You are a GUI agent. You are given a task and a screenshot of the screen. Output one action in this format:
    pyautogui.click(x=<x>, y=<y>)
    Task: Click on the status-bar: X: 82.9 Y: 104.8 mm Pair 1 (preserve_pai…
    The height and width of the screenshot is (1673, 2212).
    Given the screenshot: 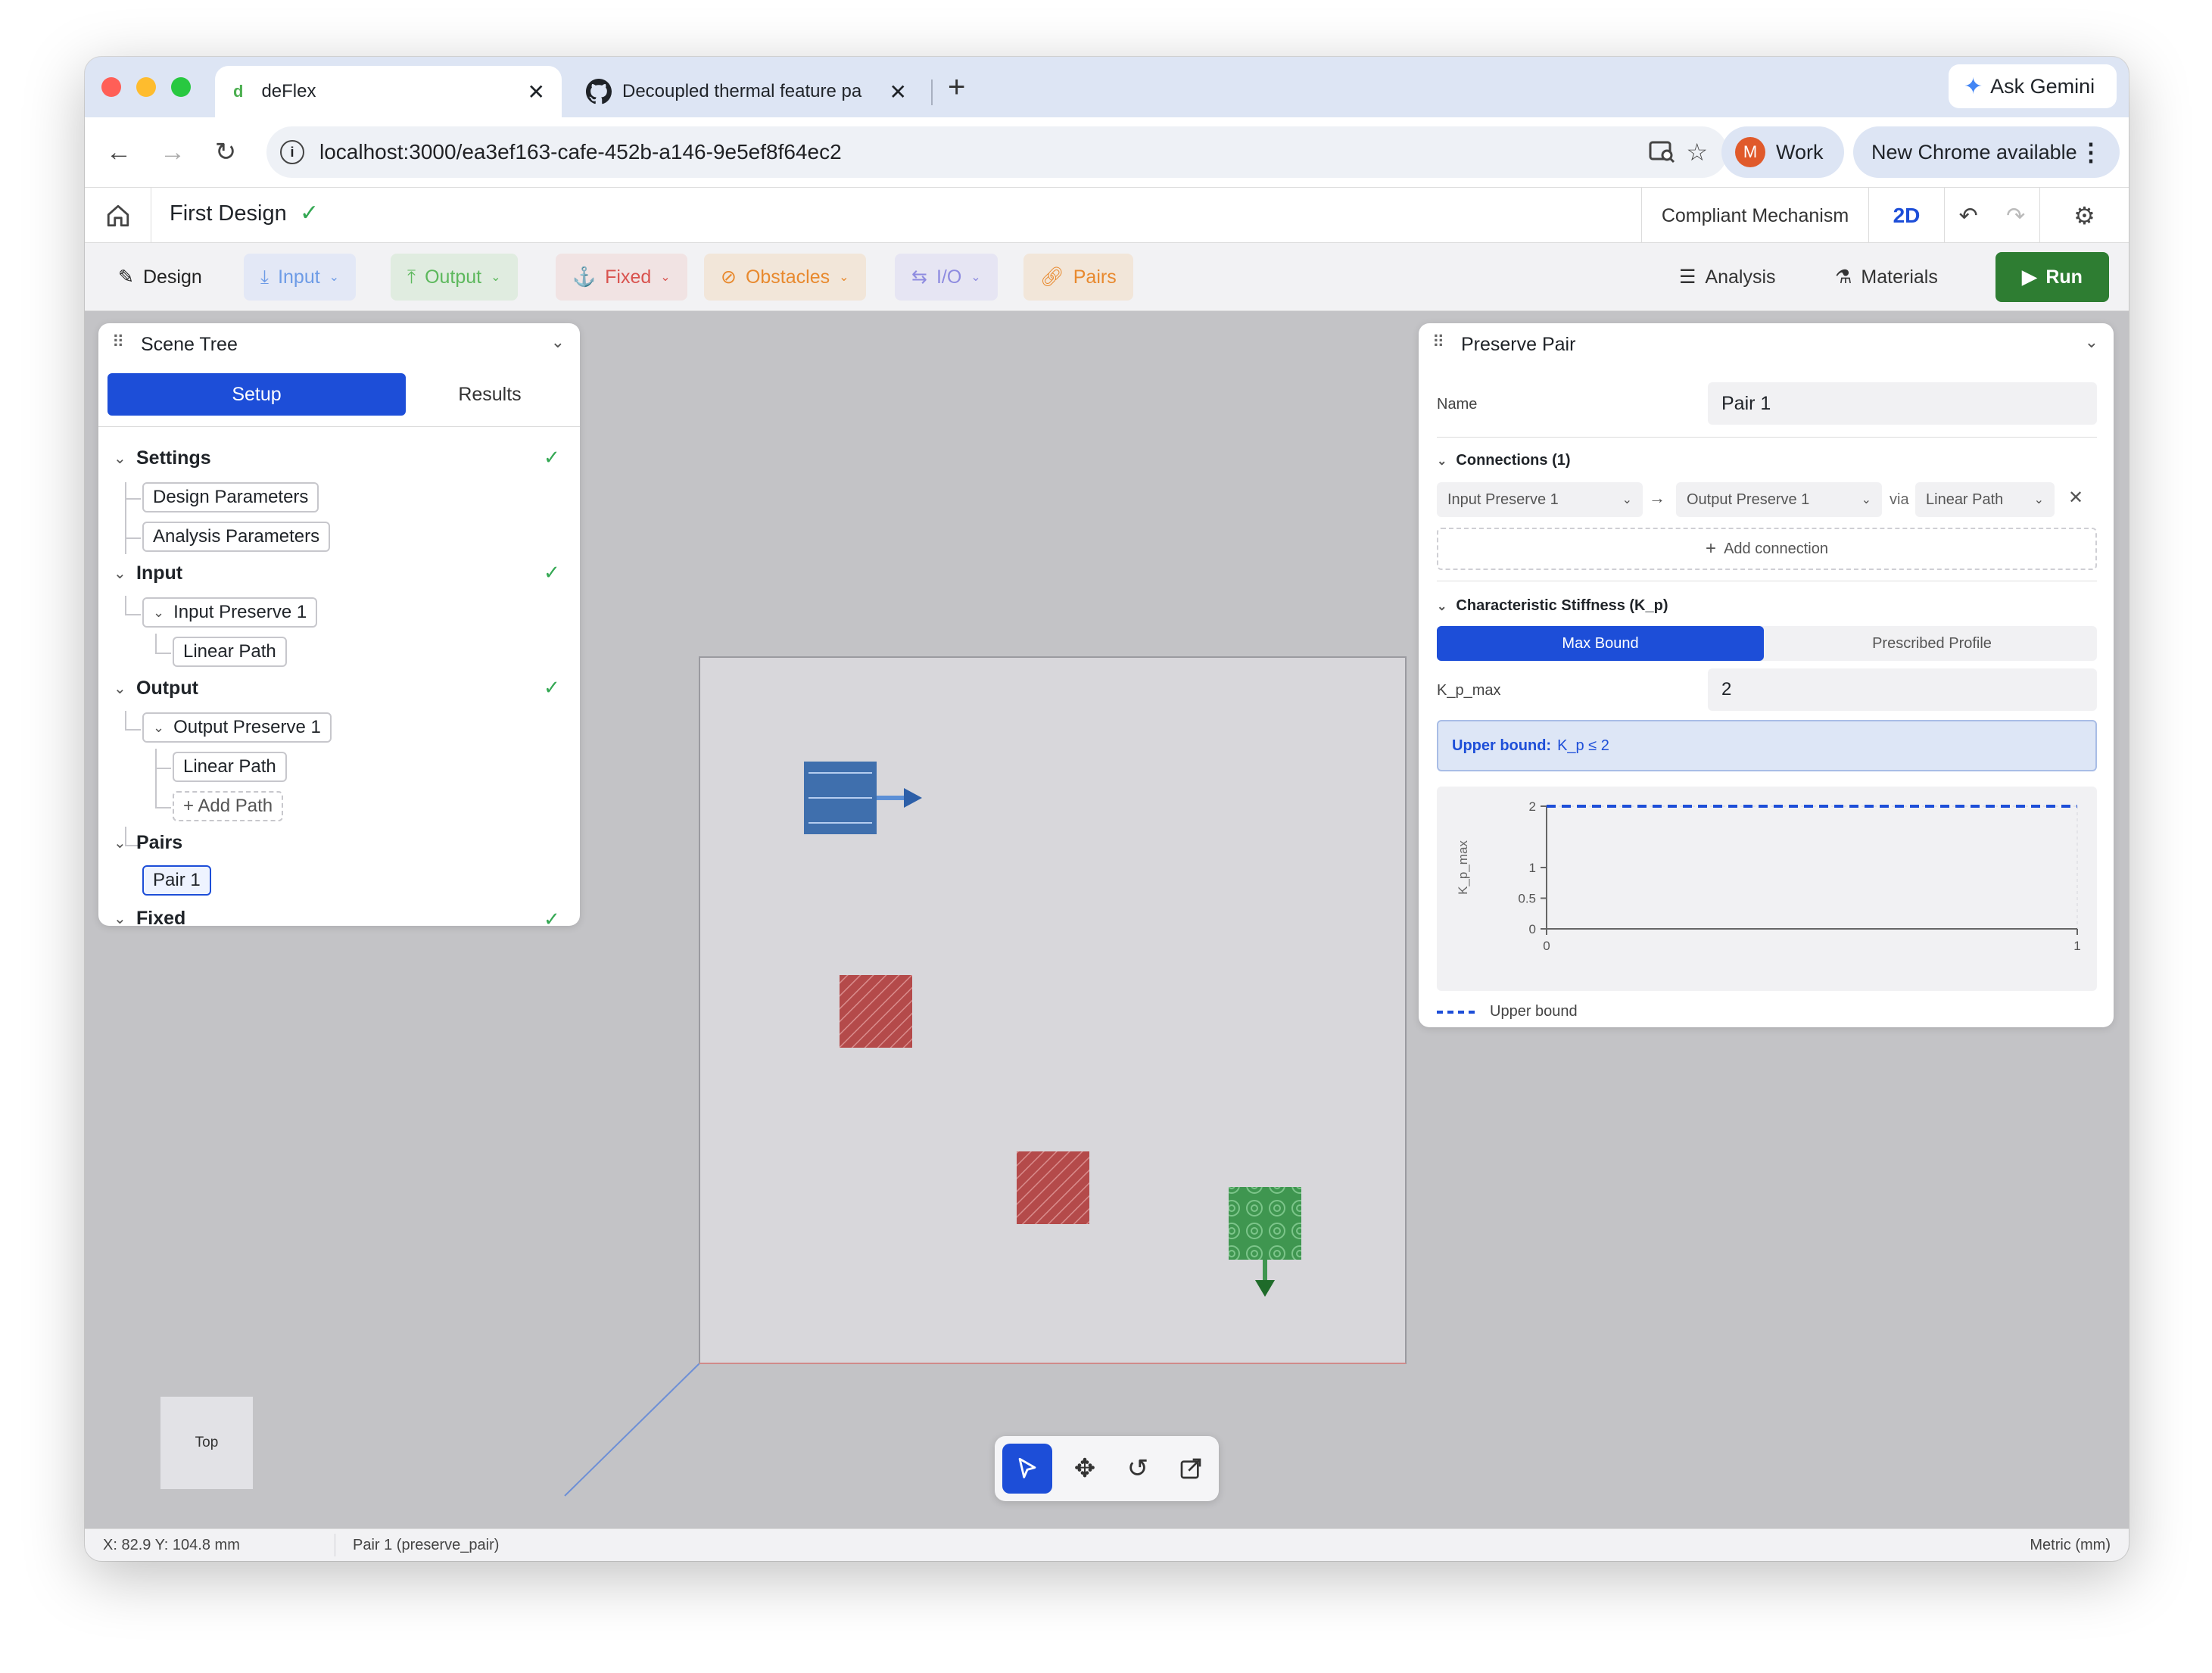 What is the action you would take?
    pyautogui.click(x=1107, y=1545)
    